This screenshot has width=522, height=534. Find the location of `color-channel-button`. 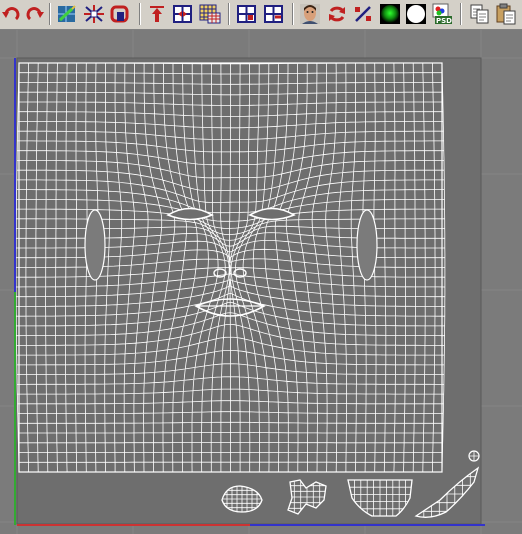

color-channel-button is located at coordinates (390, 14).